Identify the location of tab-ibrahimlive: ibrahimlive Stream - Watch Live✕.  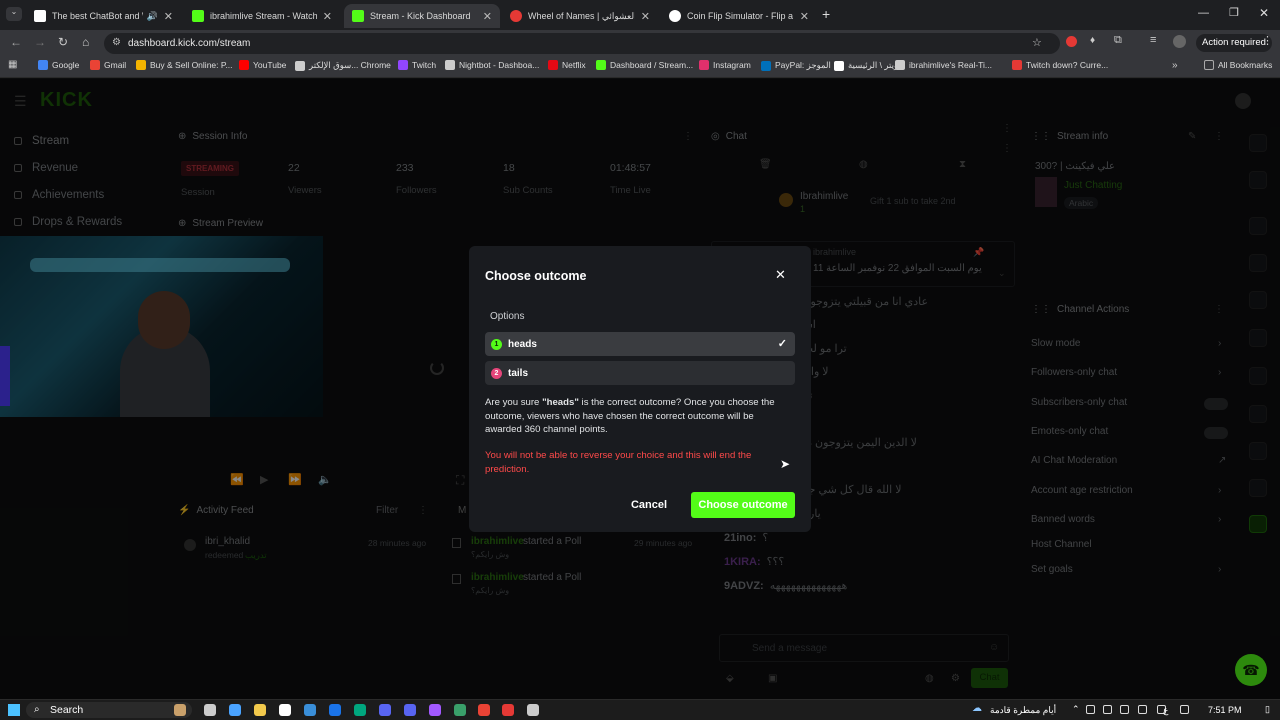
(262, 16).